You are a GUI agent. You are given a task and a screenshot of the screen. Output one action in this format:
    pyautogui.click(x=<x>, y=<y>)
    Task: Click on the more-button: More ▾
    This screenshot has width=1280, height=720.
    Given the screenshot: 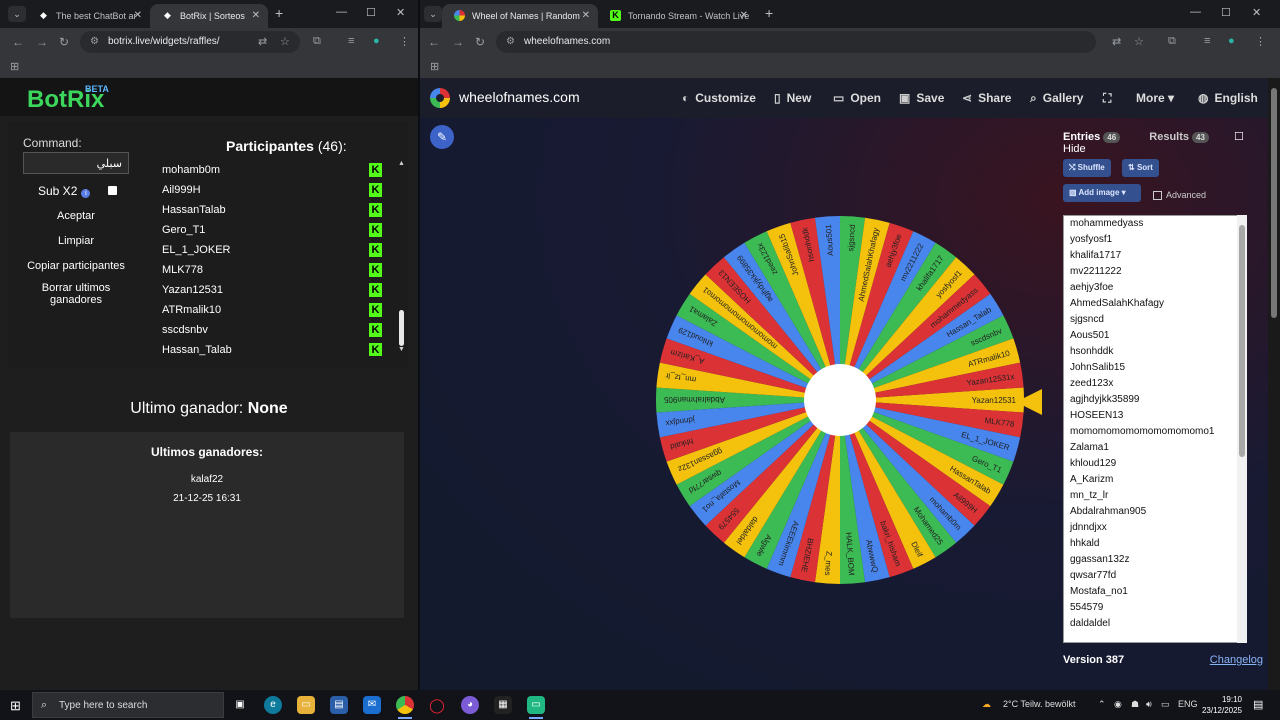 What is the action you would take?
    pyautogui.click(x=1155, y=98)
    